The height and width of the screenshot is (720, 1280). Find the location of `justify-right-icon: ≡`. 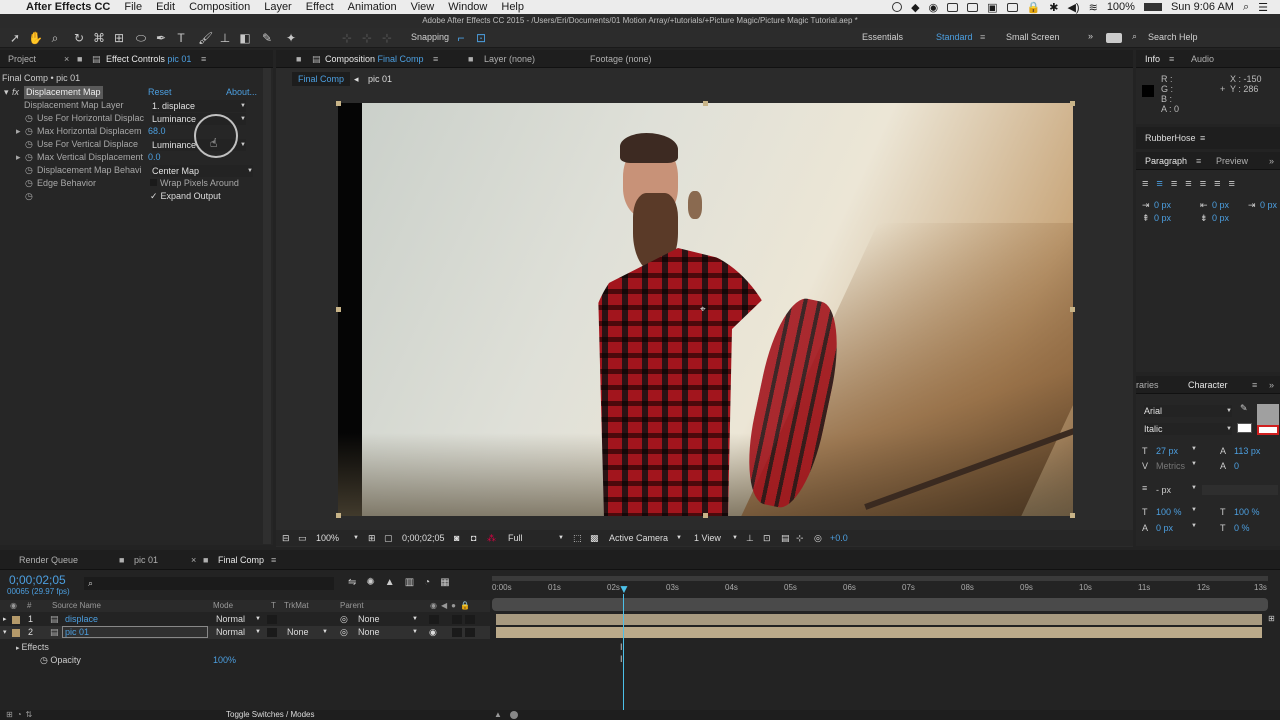

justify-right-icon: ≡ is located at coordinates (1221, 184).